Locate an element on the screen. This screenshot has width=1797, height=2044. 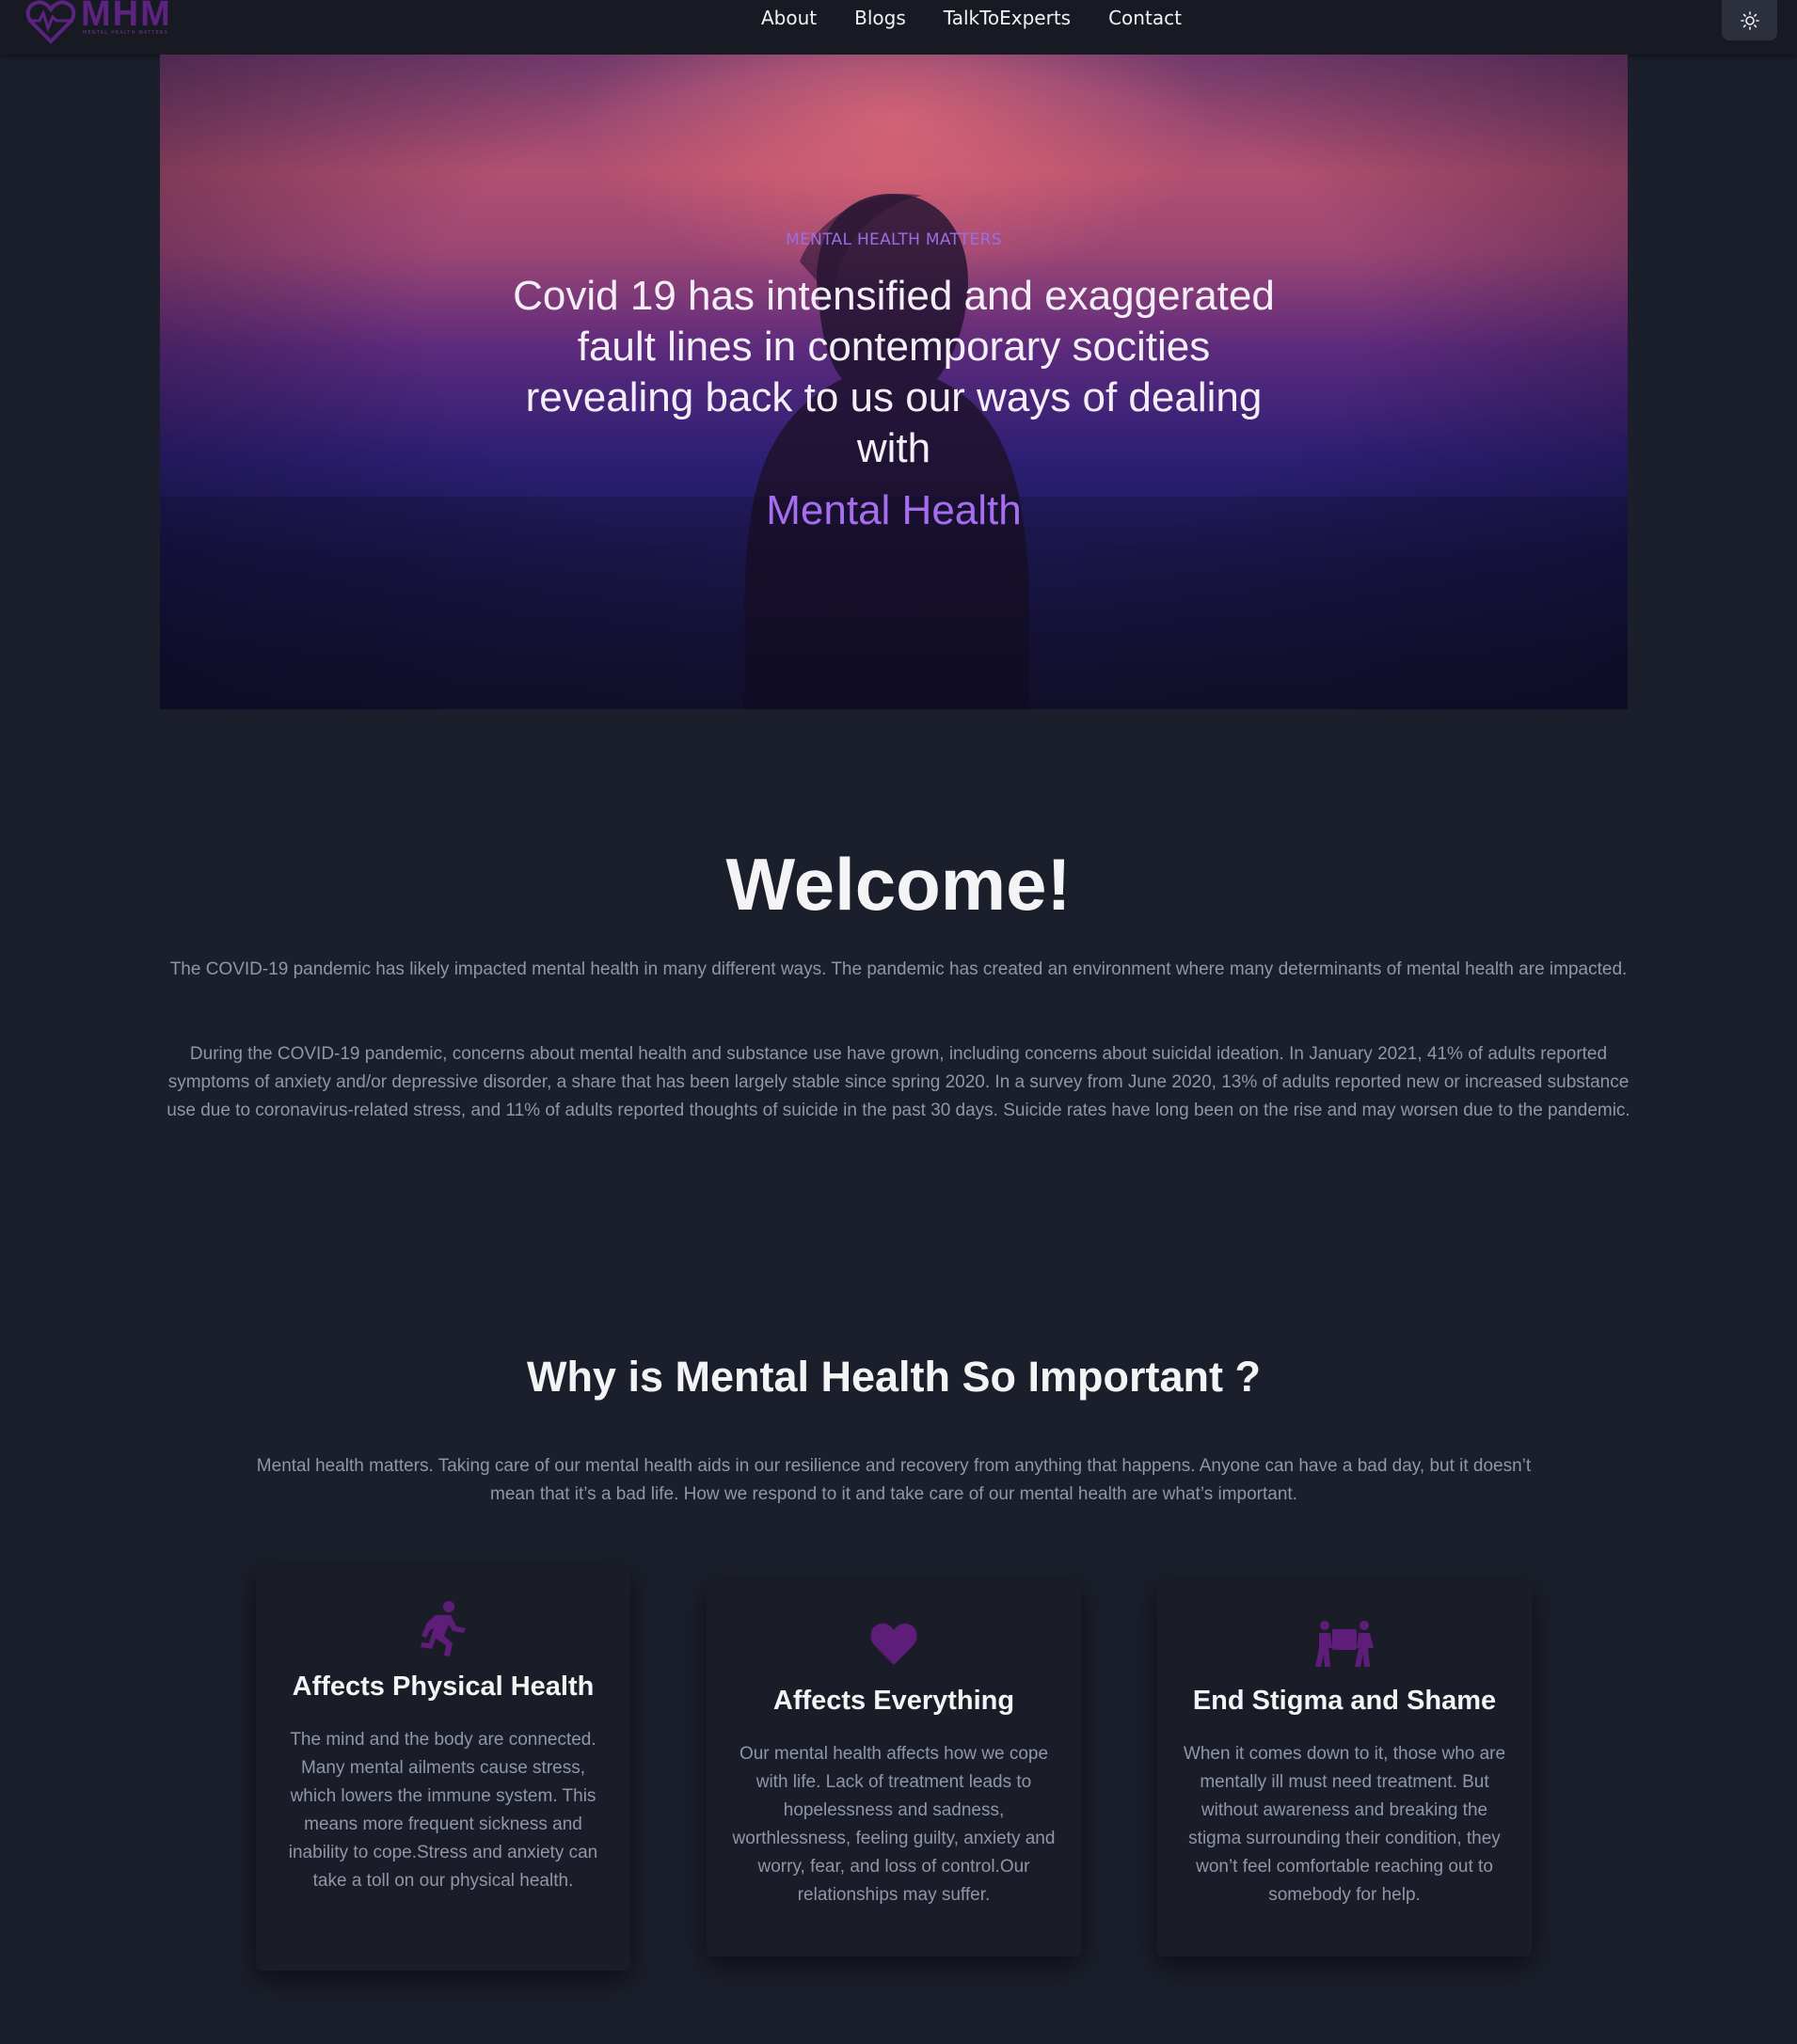
welcome-title: Welcome! is located at coordinates (898, 884).